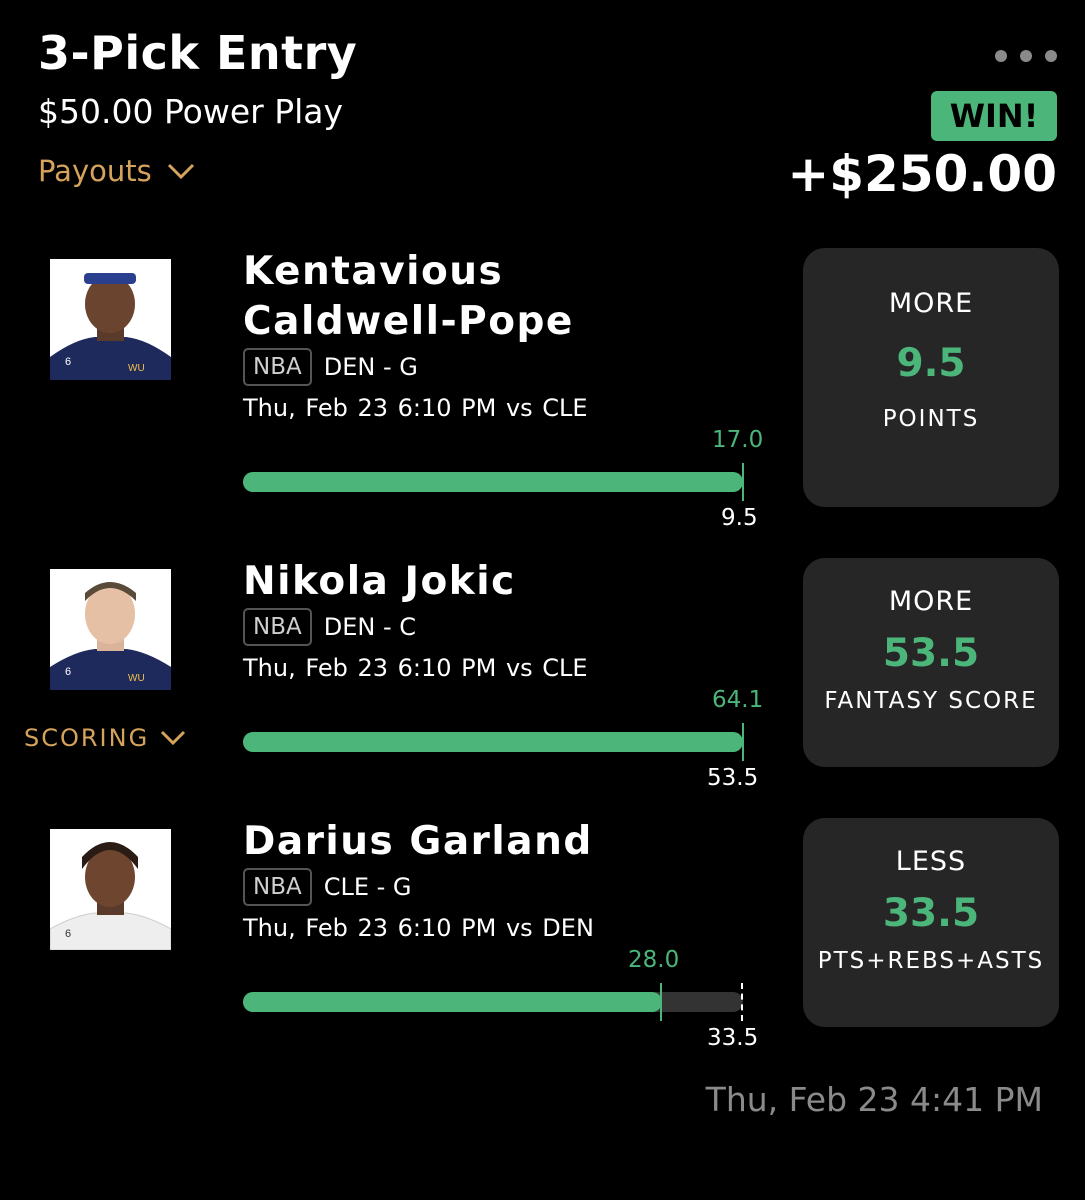  Describe the element at coordinates (931, 913) in the screenshot. I see `choice-line: 33.5` at that location.